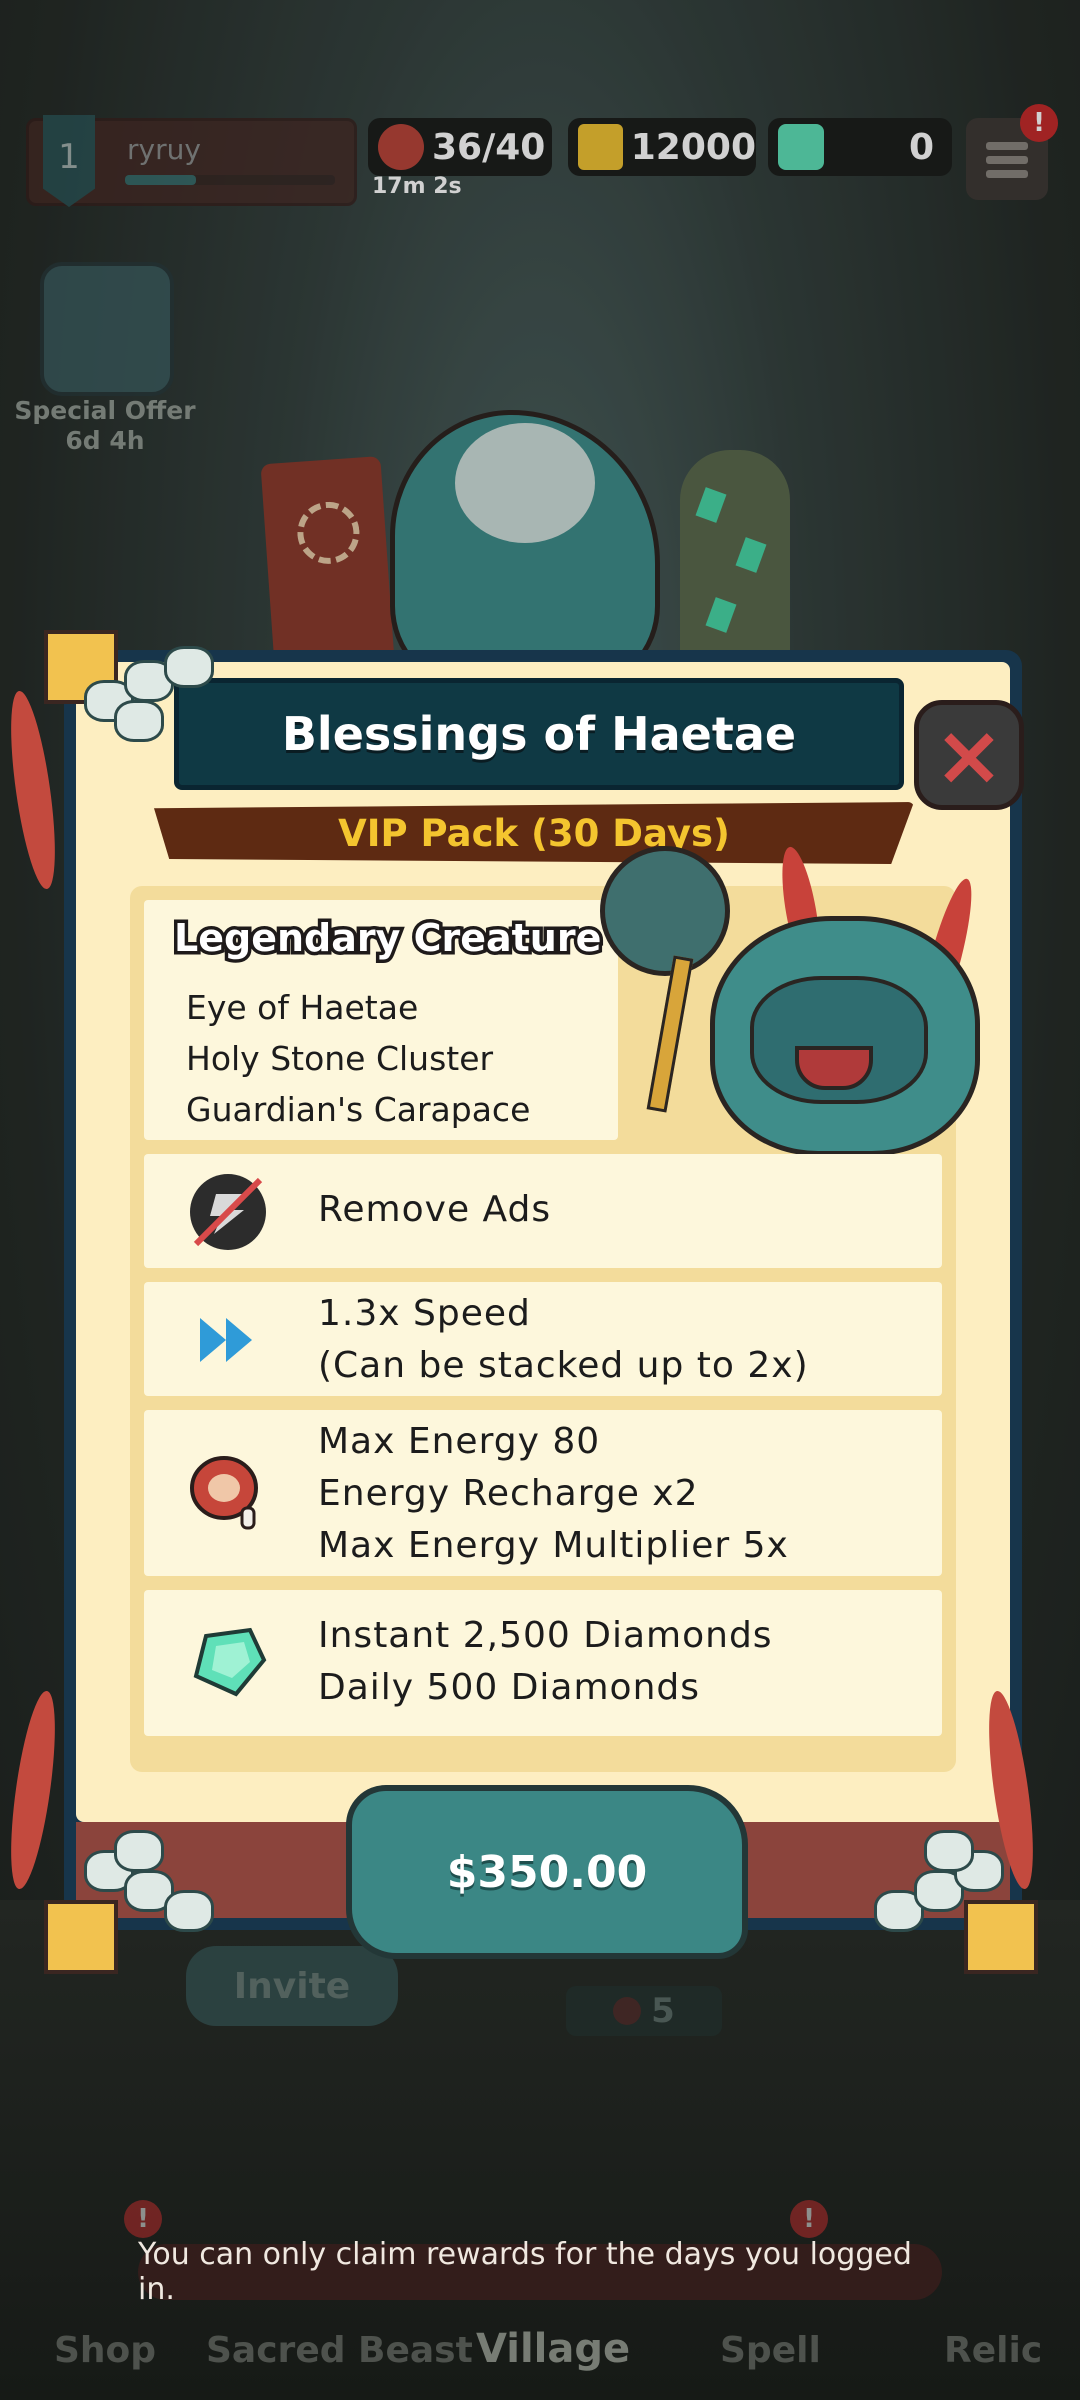 Image resolution: width=1080 pixels, height=2400 pixels. Describe the element at coordinates (105, 2350) in the screenshot. I see `nav-shop: Shop` at that location.